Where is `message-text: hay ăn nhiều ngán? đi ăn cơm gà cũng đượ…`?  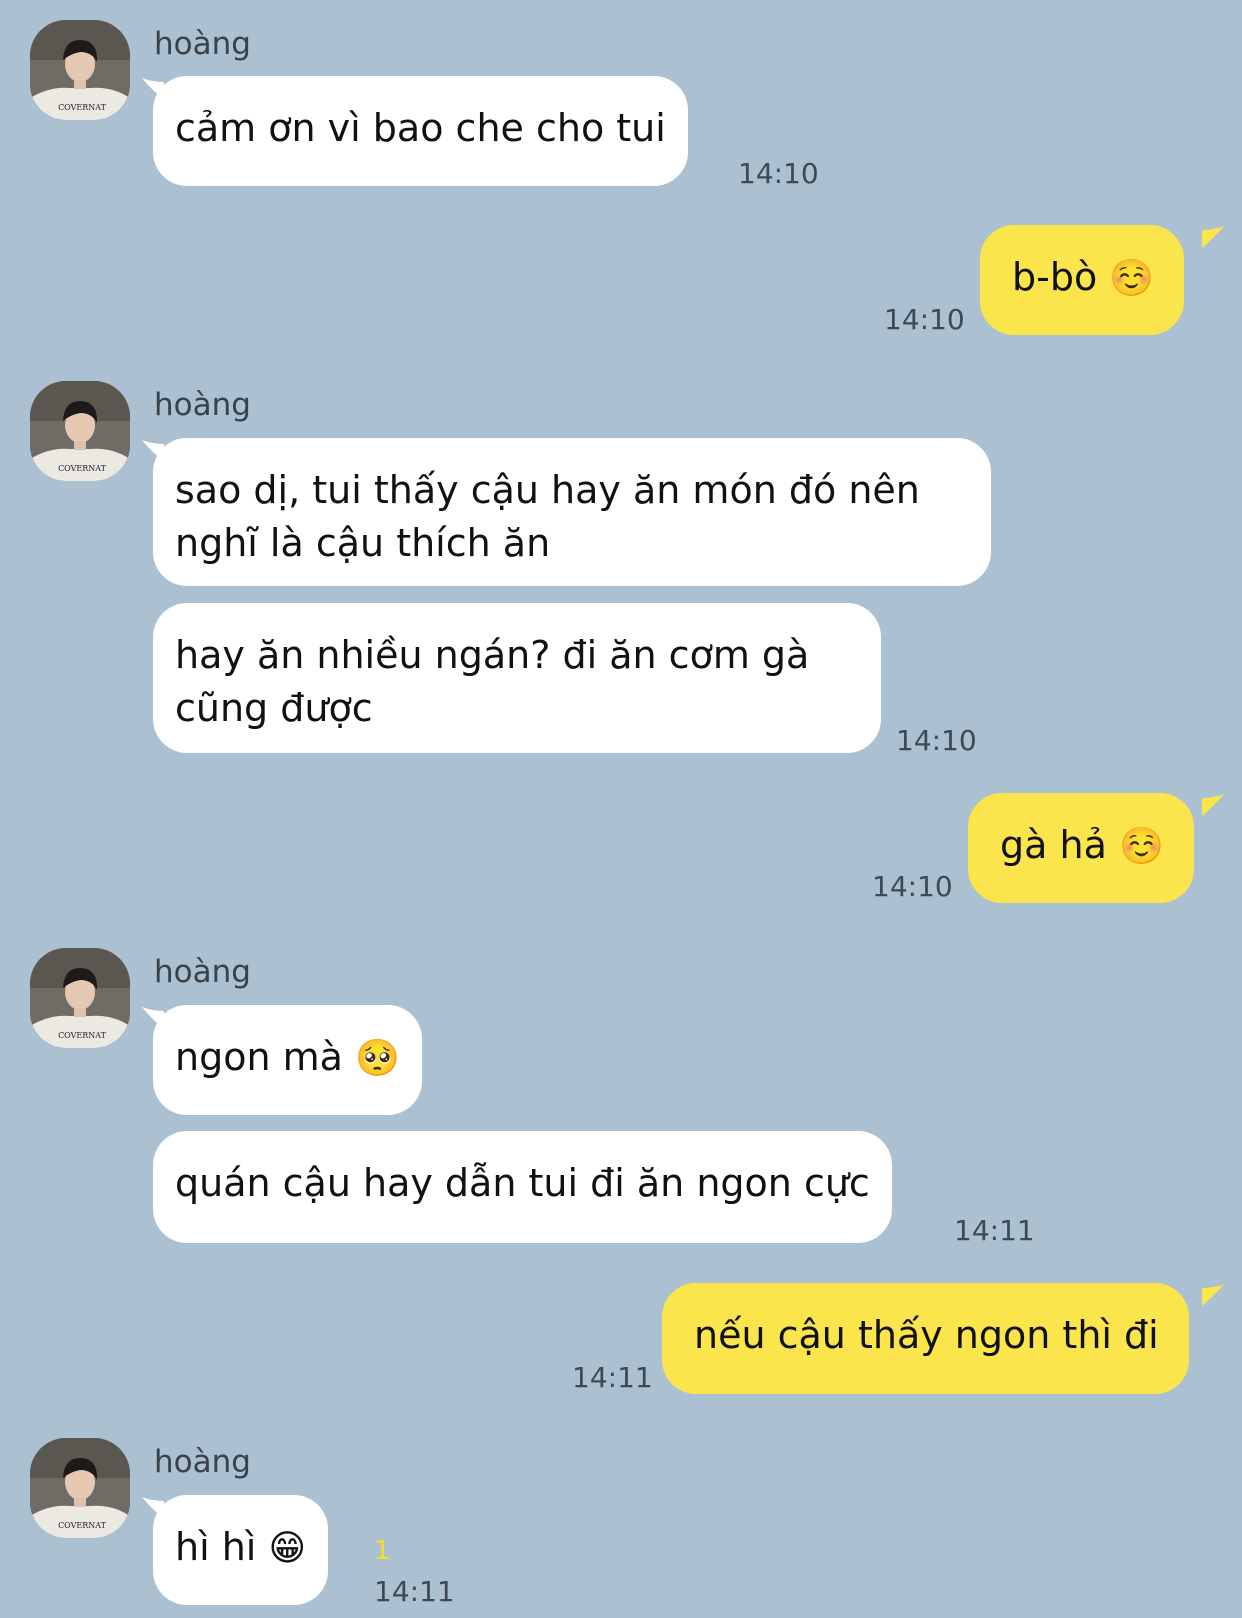 message-text: hay ăn nhiều ngán? đi ăn cơm gà cũng đượ… is located at coordinates (492, 681).